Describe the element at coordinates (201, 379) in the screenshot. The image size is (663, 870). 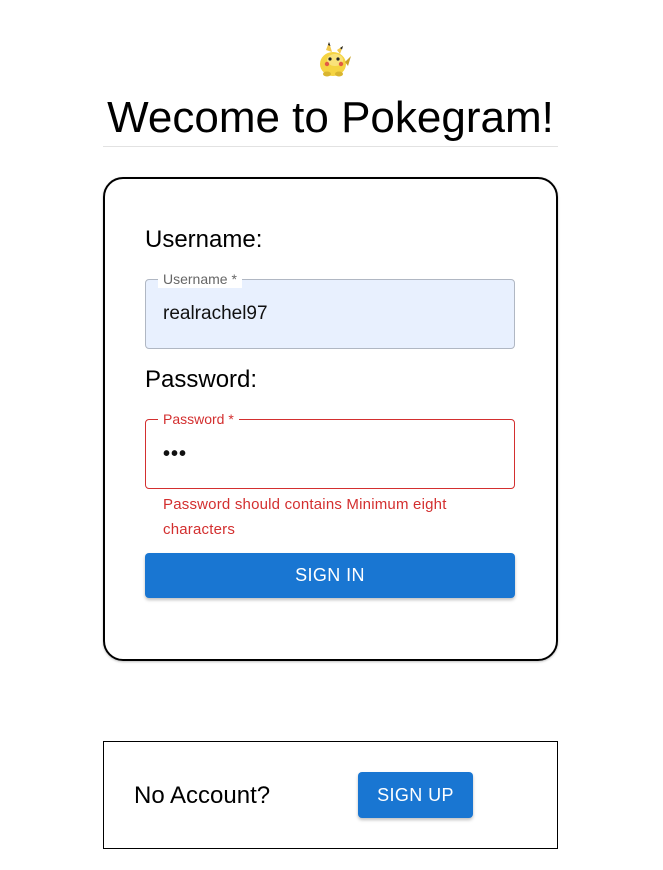
I see `password-heading: Password:` at that location.